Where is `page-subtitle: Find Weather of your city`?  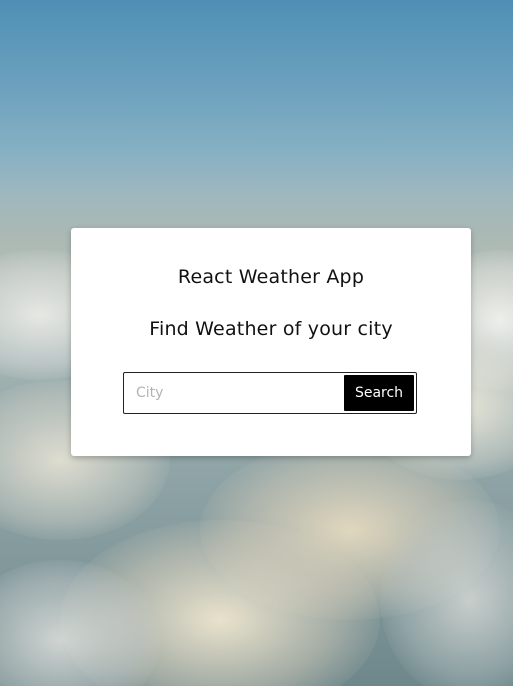
page-subtitle: Find Weather of your city is located at coordinates (271, 329).